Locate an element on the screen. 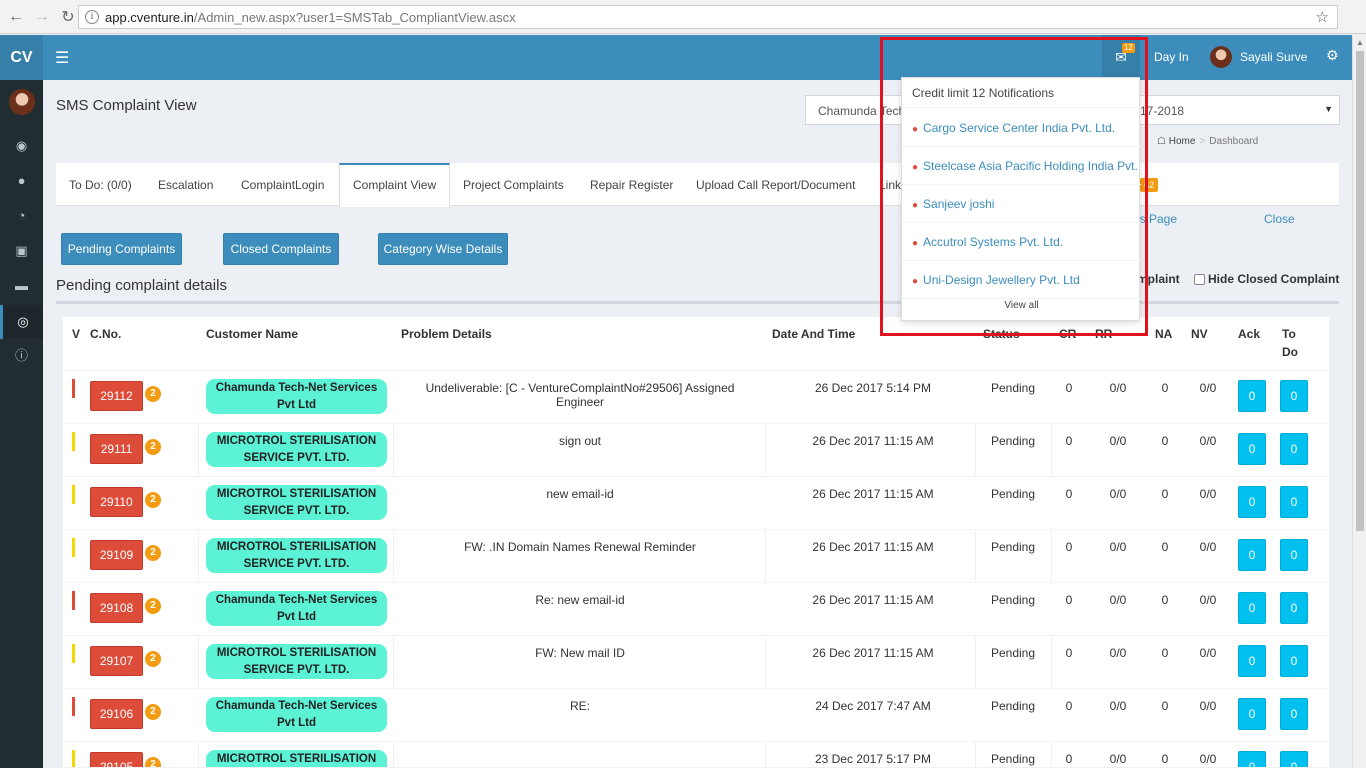 The image size is (1366, 768). priority-flag is located at coordinates (73, 706).